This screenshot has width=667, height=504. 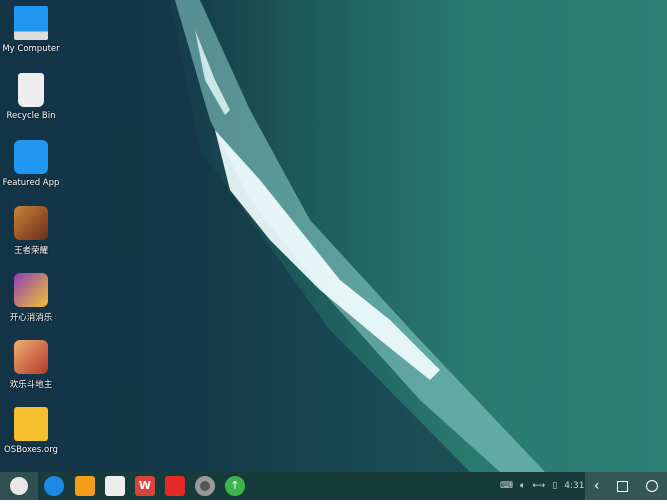 What do you see at coordinates (31, 183) in the screenshot?
I see `icon-label: Featured App` at bounding box center [31, 183].